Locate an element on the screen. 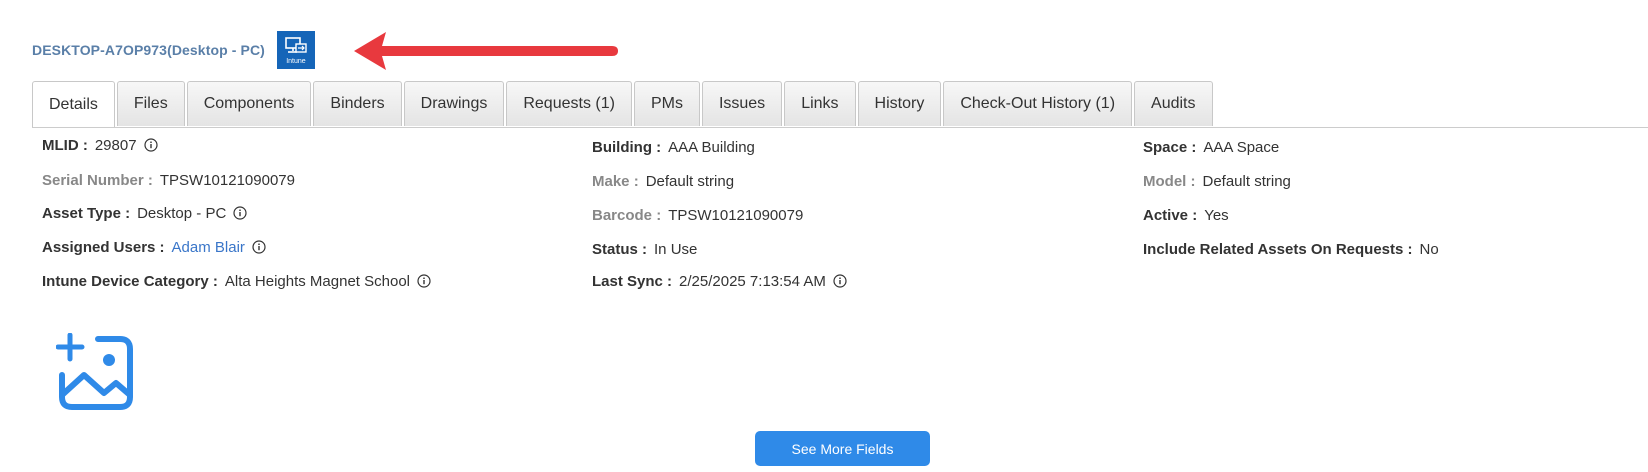  field-building: Building : AAA Building is located at coordinates (673, 147).